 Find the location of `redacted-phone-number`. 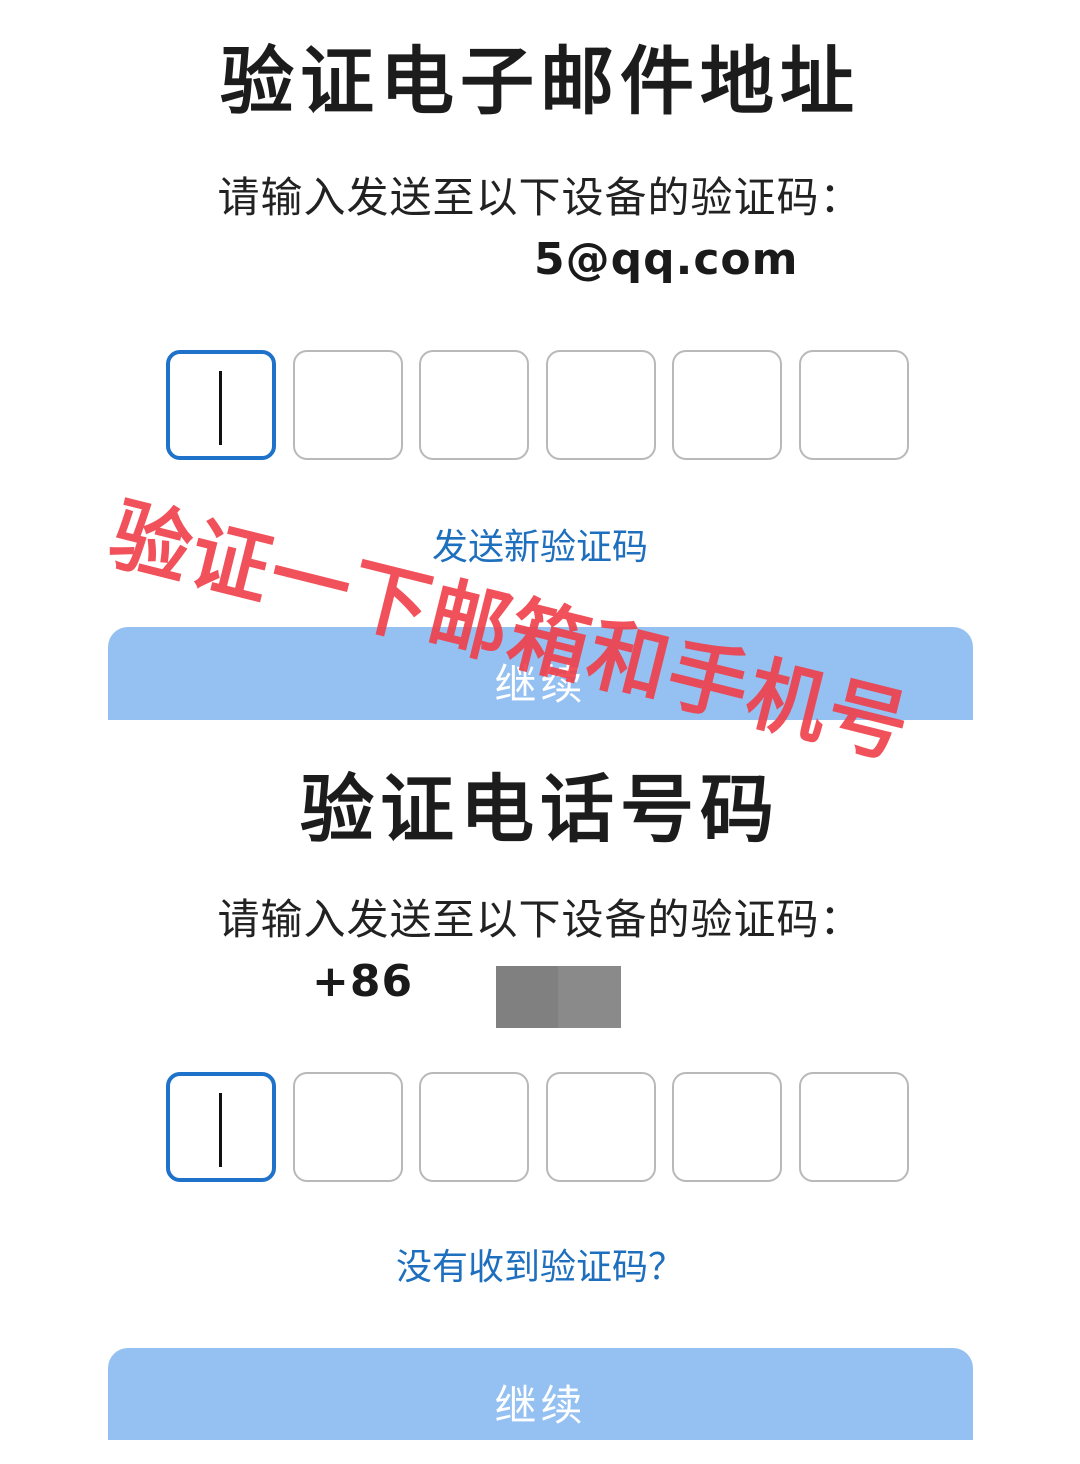

redacted-phone-number is located at coordinates (558, 997).